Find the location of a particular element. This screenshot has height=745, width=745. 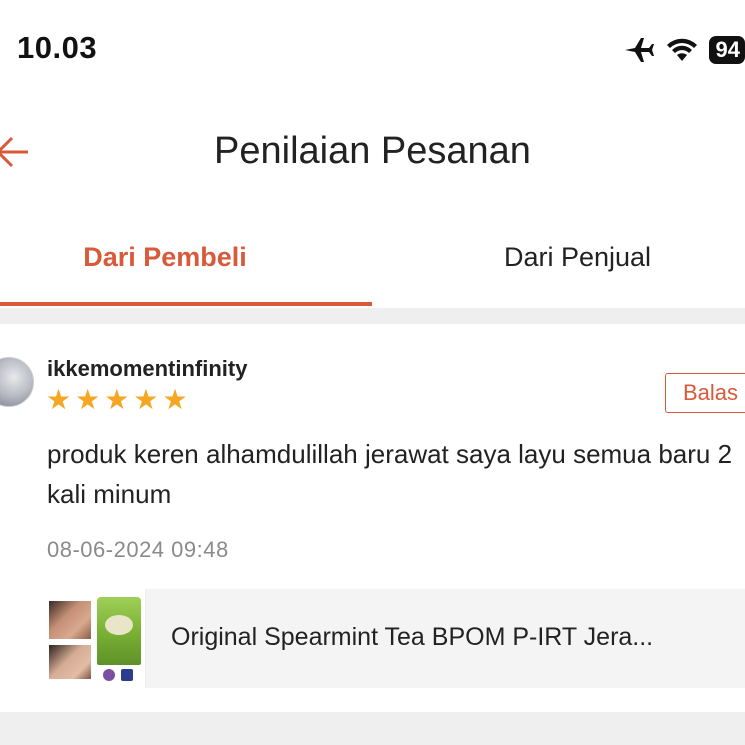

header: Penilaian Pesanan is located at coordinates (372, 155).